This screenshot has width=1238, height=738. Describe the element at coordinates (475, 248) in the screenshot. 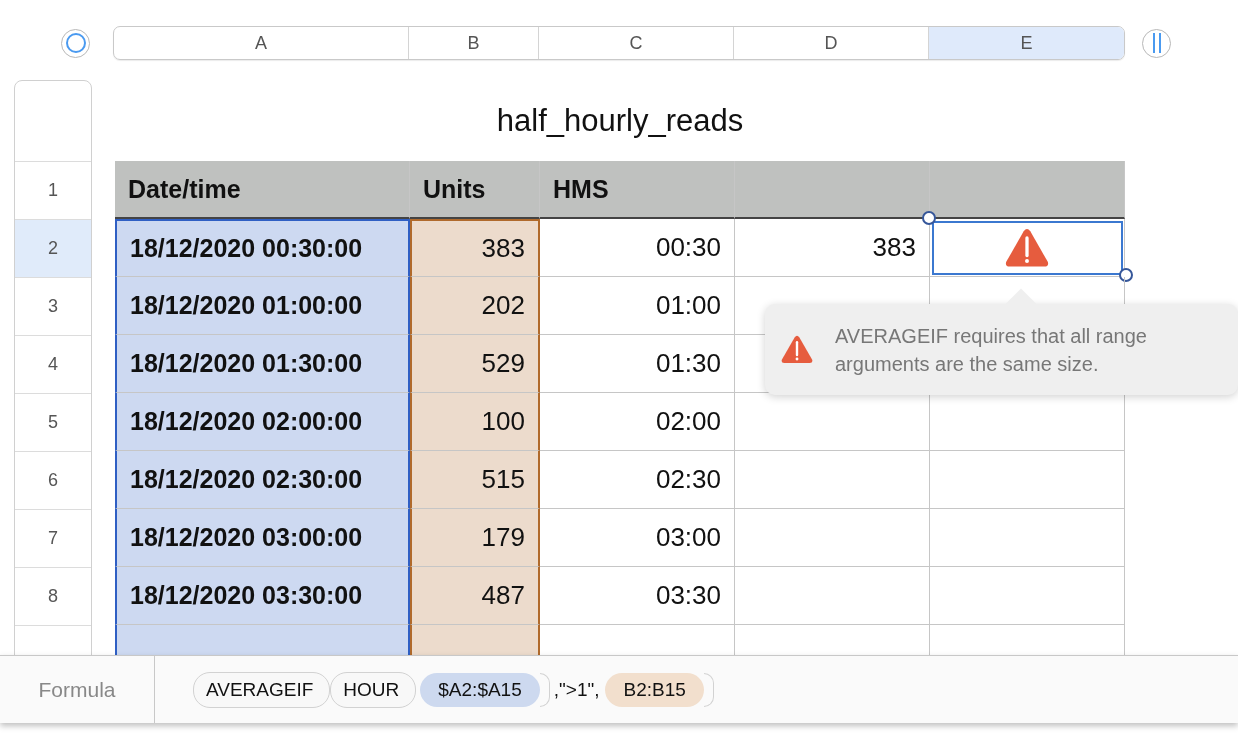

I see `table-cell: 383` at that location.